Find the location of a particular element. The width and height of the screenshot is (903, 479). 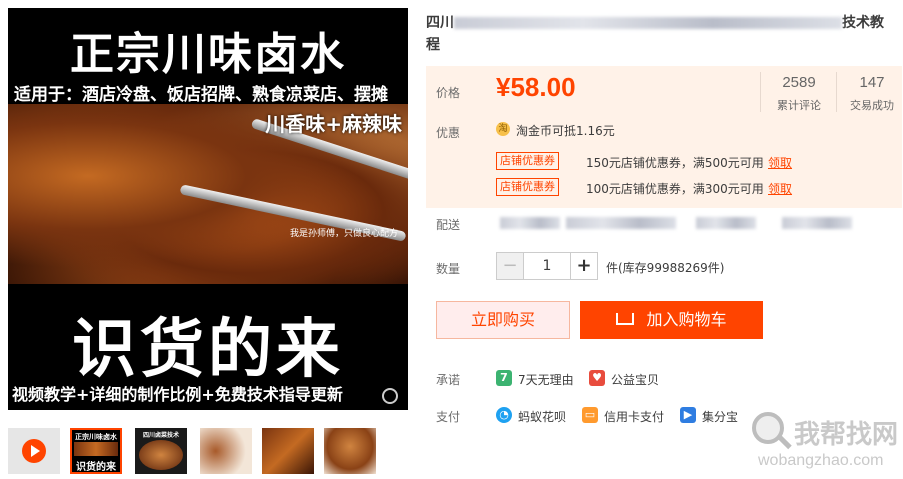

zoom-icon is located at coordinates (390, 396).